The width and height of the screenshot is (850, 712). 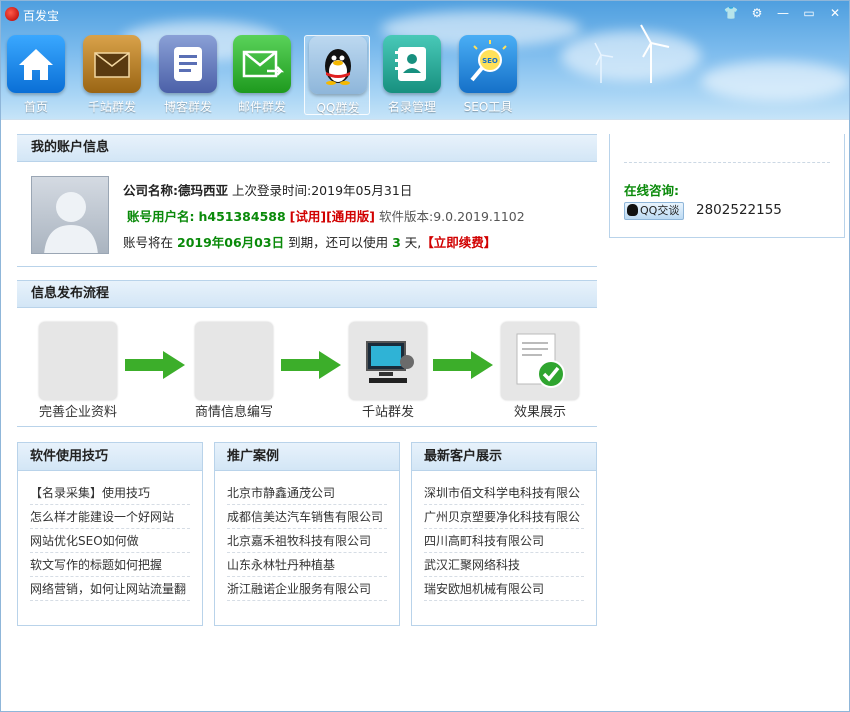 I want to click on username-value: h451384588, so click(x=242, y=216).